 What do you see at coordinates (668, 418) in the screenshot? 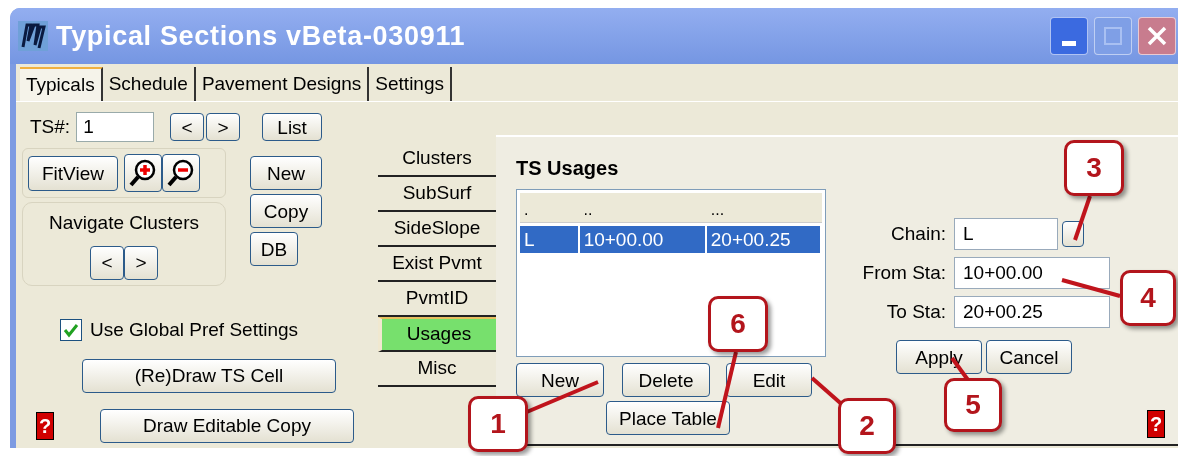
I see `place-table-button: Place Table` at bounding box center [668, 418].